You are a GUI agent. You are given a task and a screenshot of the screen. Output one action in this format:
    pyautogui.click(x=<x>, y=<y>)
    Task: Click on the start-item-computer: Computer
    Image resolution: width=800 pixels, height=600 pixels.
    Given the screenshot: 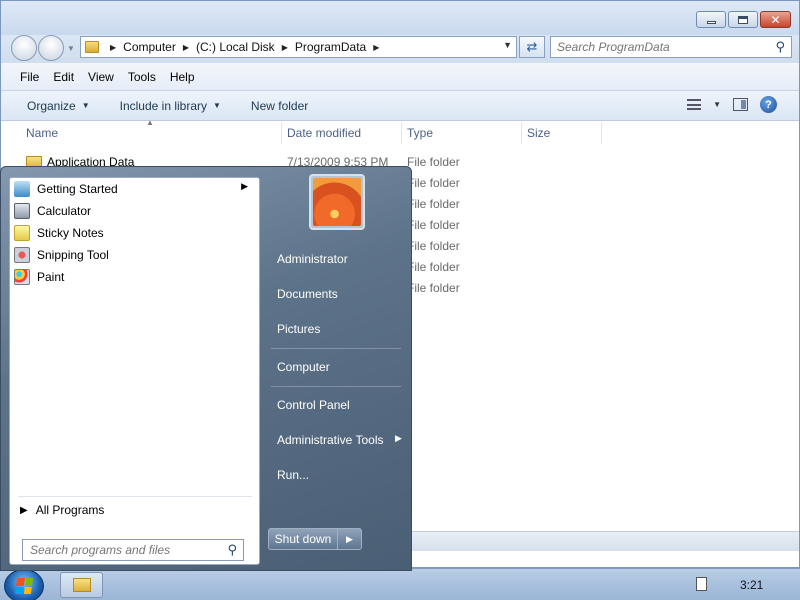 What is the action you would take?
    pyautogui.click(x=303, y=367)
    